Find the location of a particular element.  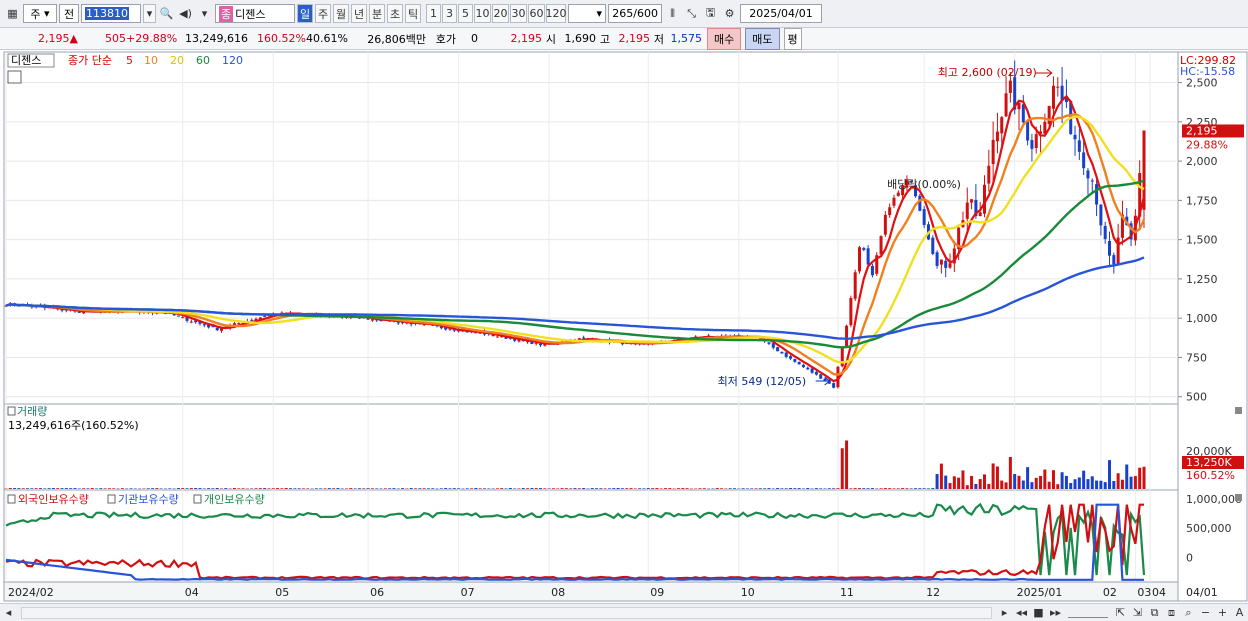

tool1-icon: ⇱ is located at coordinates (1120, 613).